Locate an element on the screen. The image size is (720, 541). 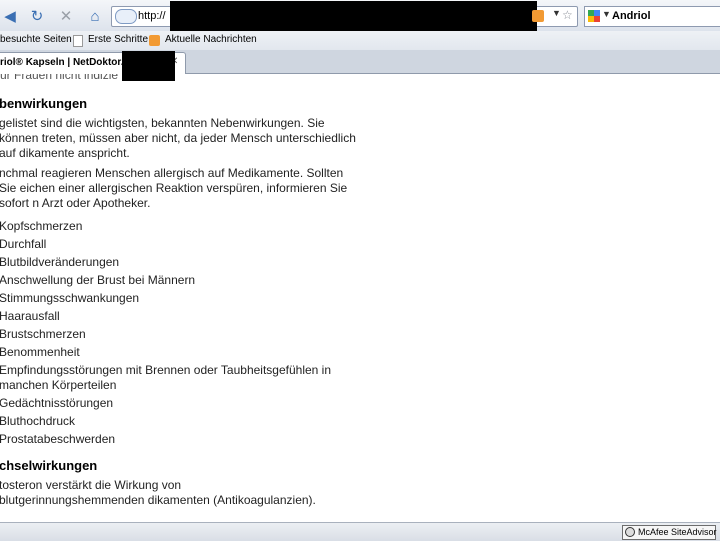
bookmark-erste-schritte: Erste Schritte is located at coordinates (118, 39).